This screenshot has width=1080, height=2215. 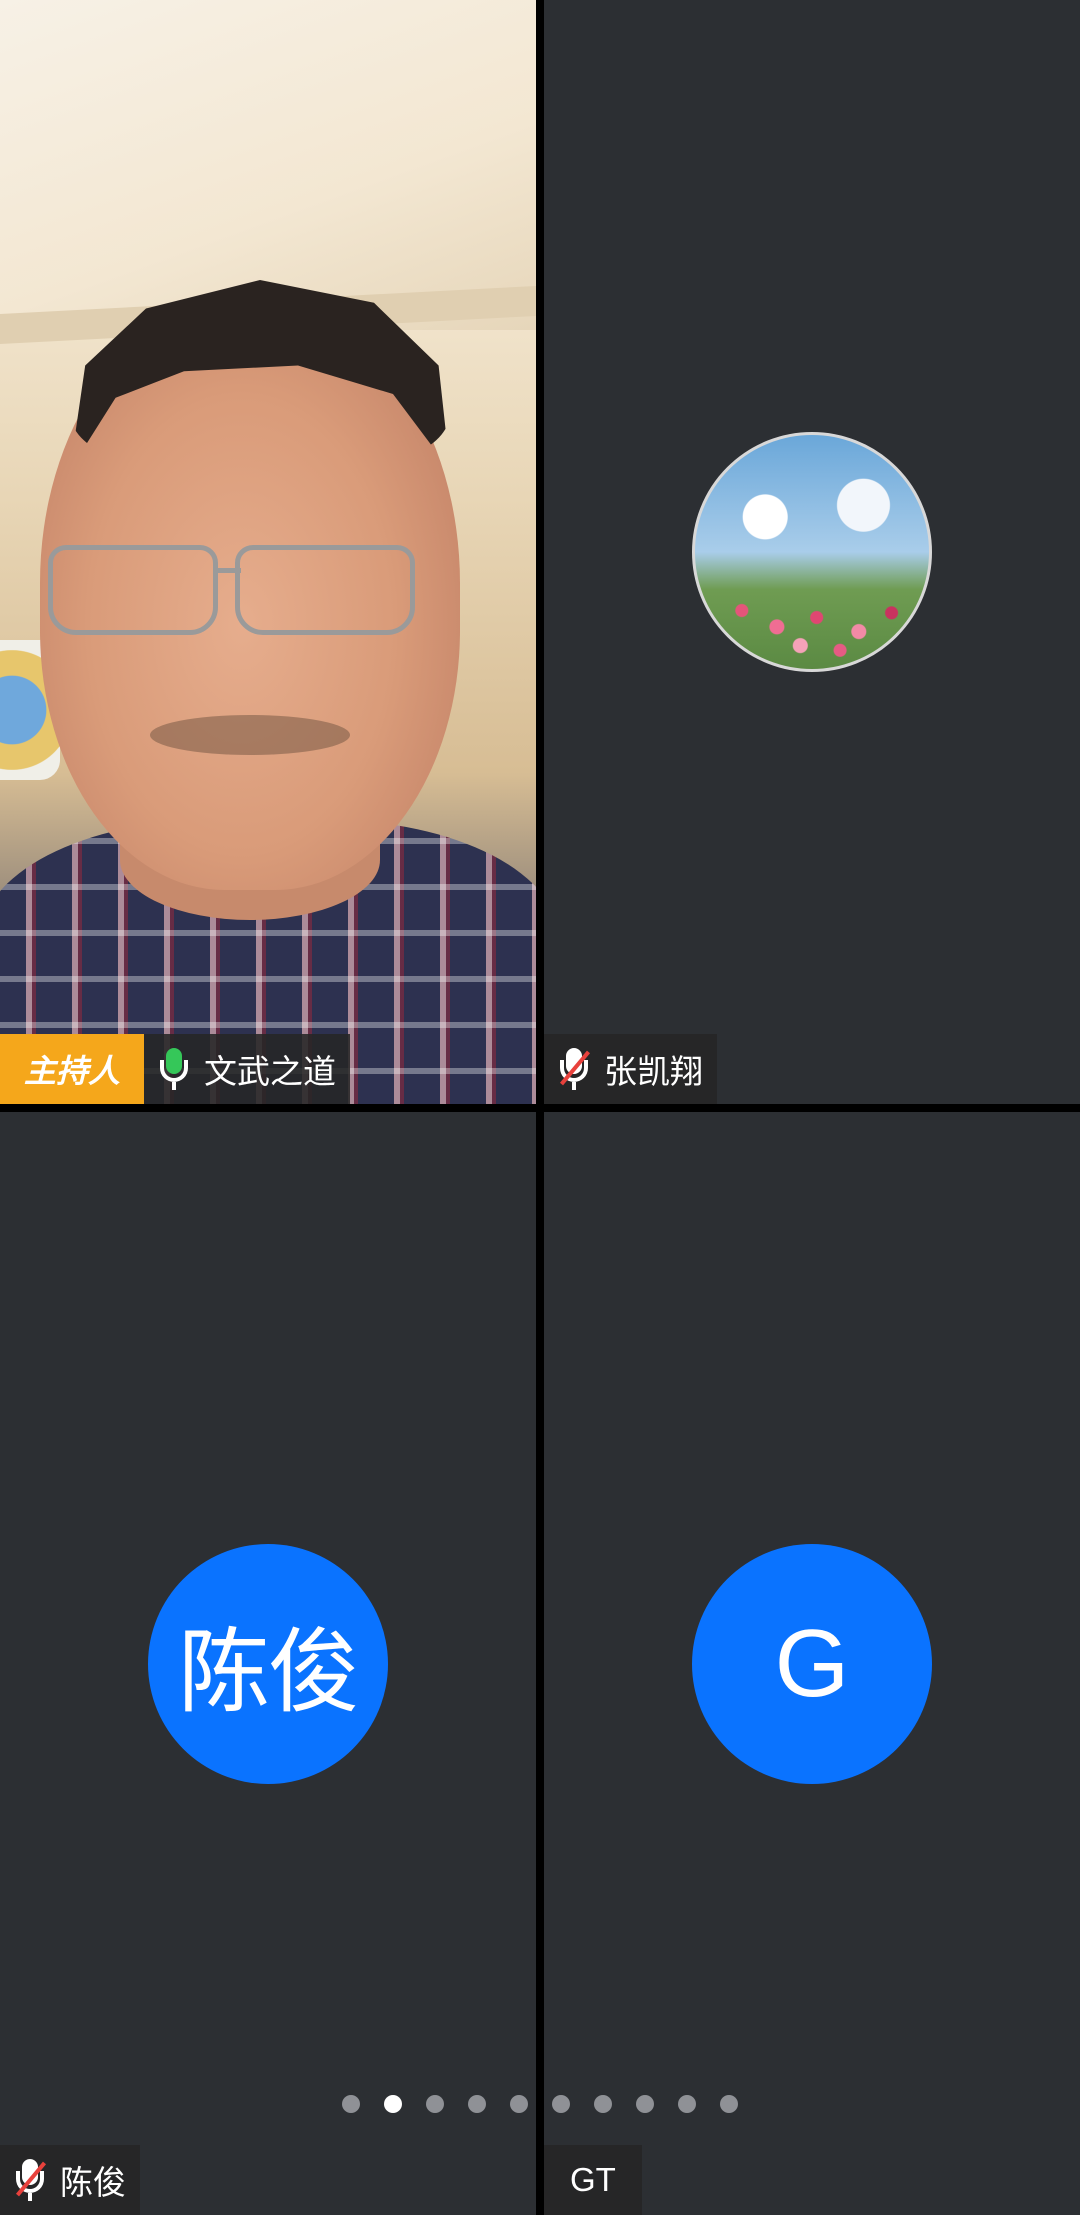 I want to click on host-name-label: 主持人 文武之道, so click(x=175, y=1069).